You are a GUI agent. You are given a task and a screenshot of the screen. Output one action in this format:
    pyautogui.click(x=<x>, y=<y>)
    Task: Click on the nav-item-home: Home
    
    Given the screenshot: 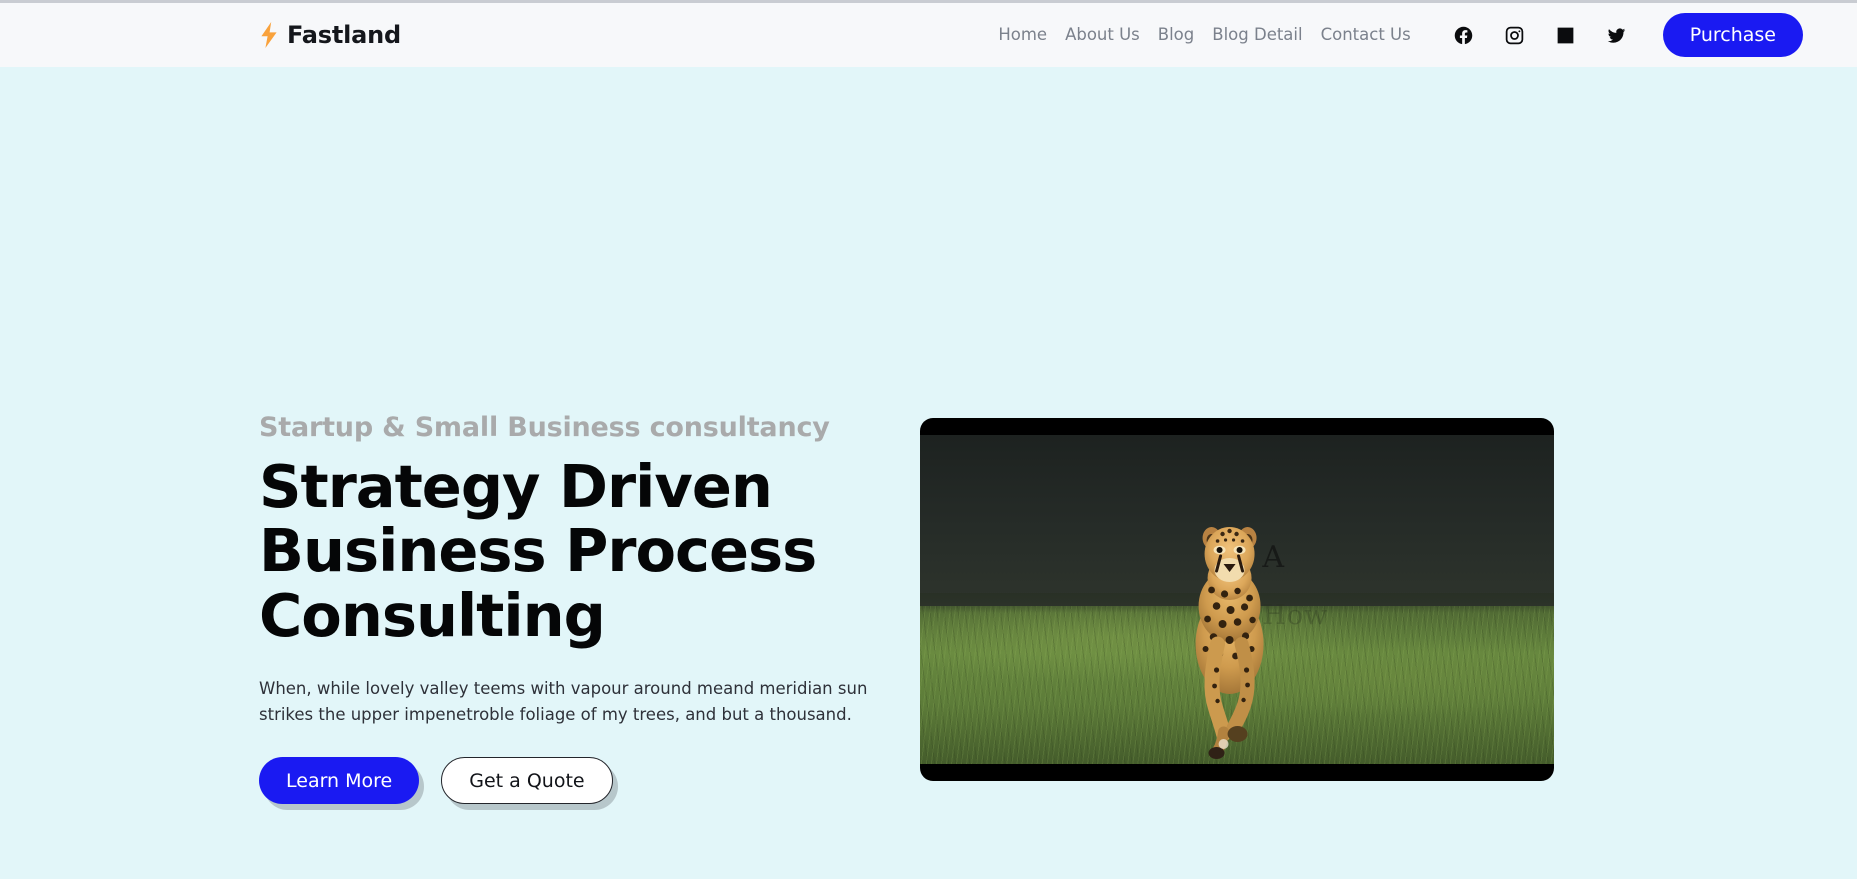 What is the action you would take?
    pyautogui.click(x=1022, y=35)
    